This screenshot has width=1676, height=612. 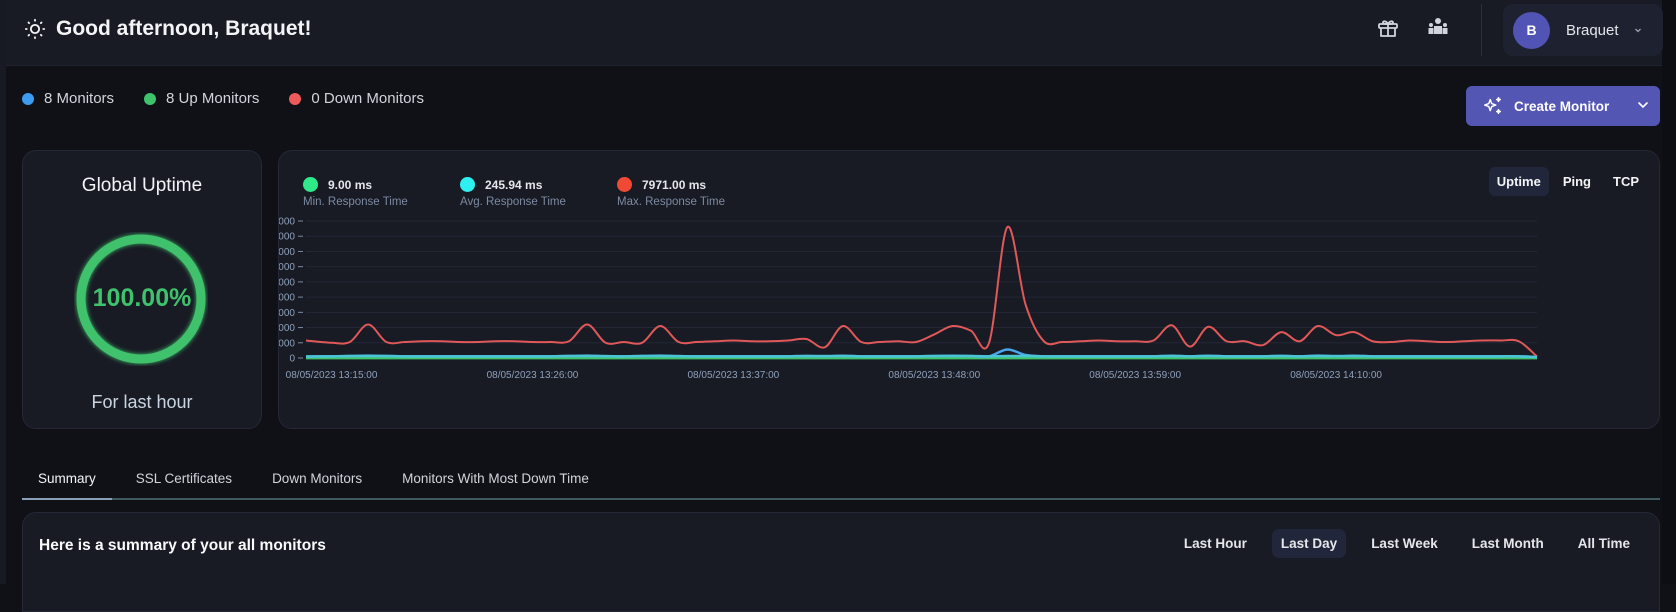 I want to click on global-uptime-card: Global Uptime 100.00% For last hour, so click(x=142, y=289).